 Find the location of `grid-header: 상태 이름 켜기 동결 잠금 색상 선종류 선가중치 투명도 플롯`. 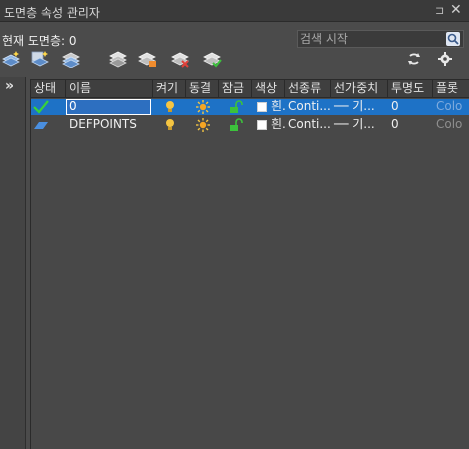

grid-header: 상태 이름 켜기 동결 잠금 색상 선종류 선가중치 투명도 플롯 is located at coordinates (250, 89).